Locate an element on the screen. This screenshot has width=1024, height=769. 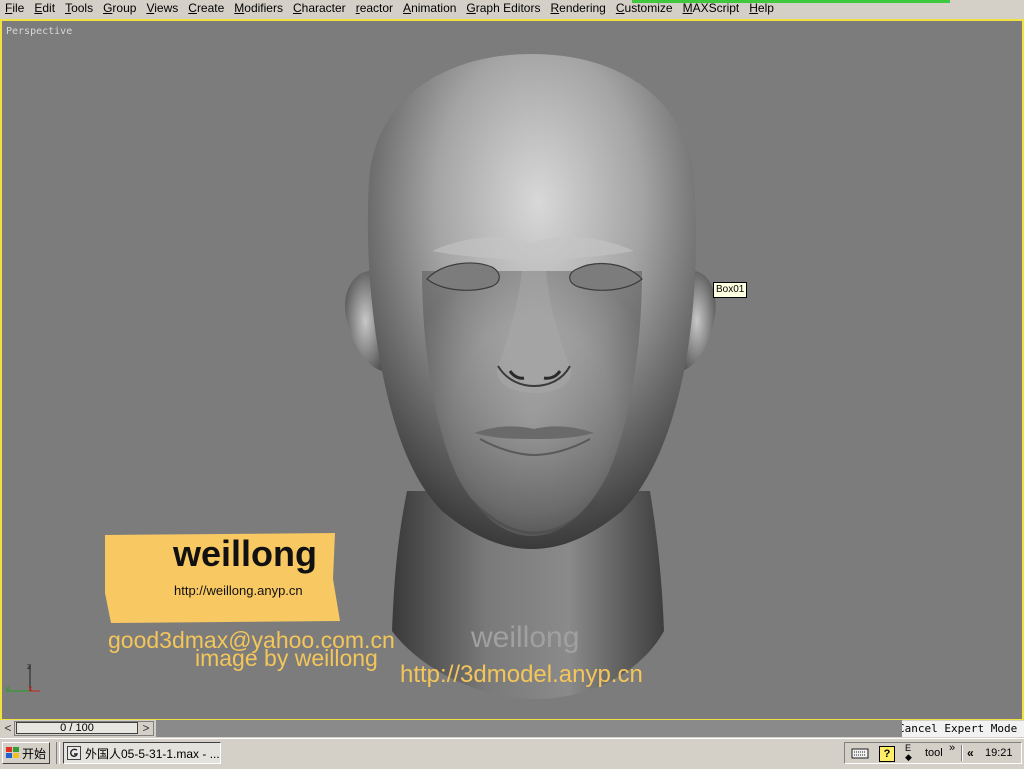
tray-collapse-icon: « is located at coordinates (970, 753).